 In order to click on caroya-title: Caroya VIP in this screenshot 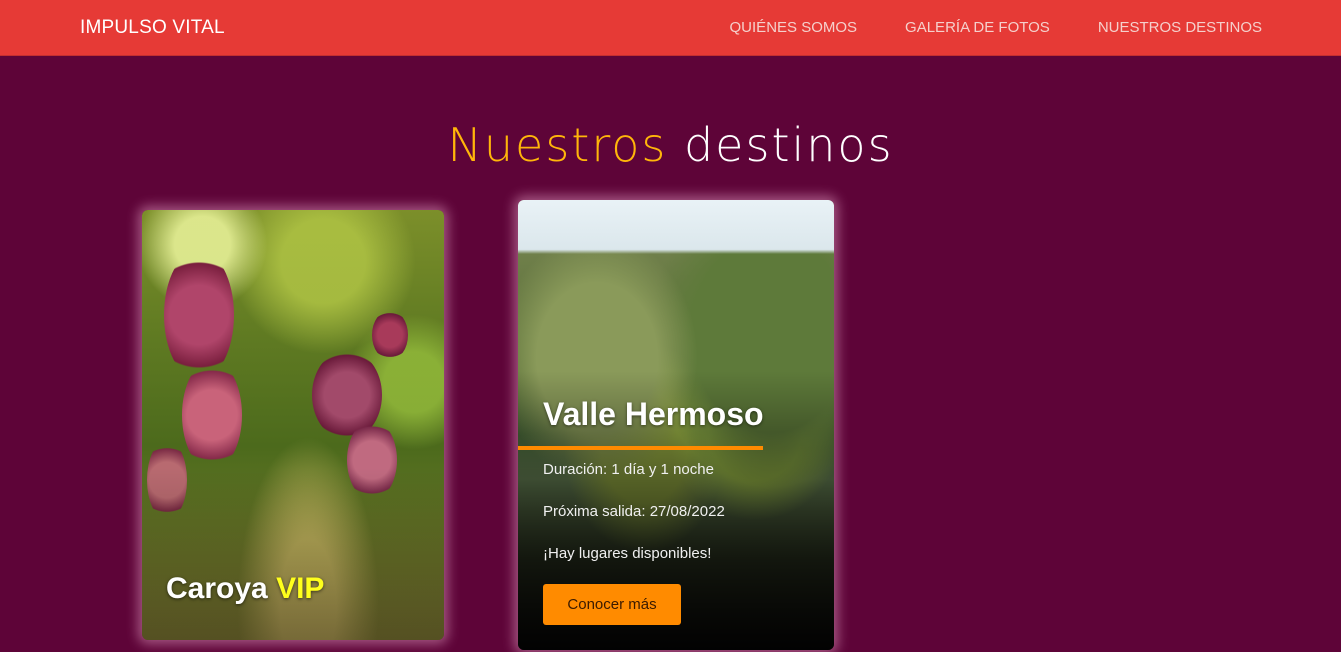, I will do `click(245, 589)`.